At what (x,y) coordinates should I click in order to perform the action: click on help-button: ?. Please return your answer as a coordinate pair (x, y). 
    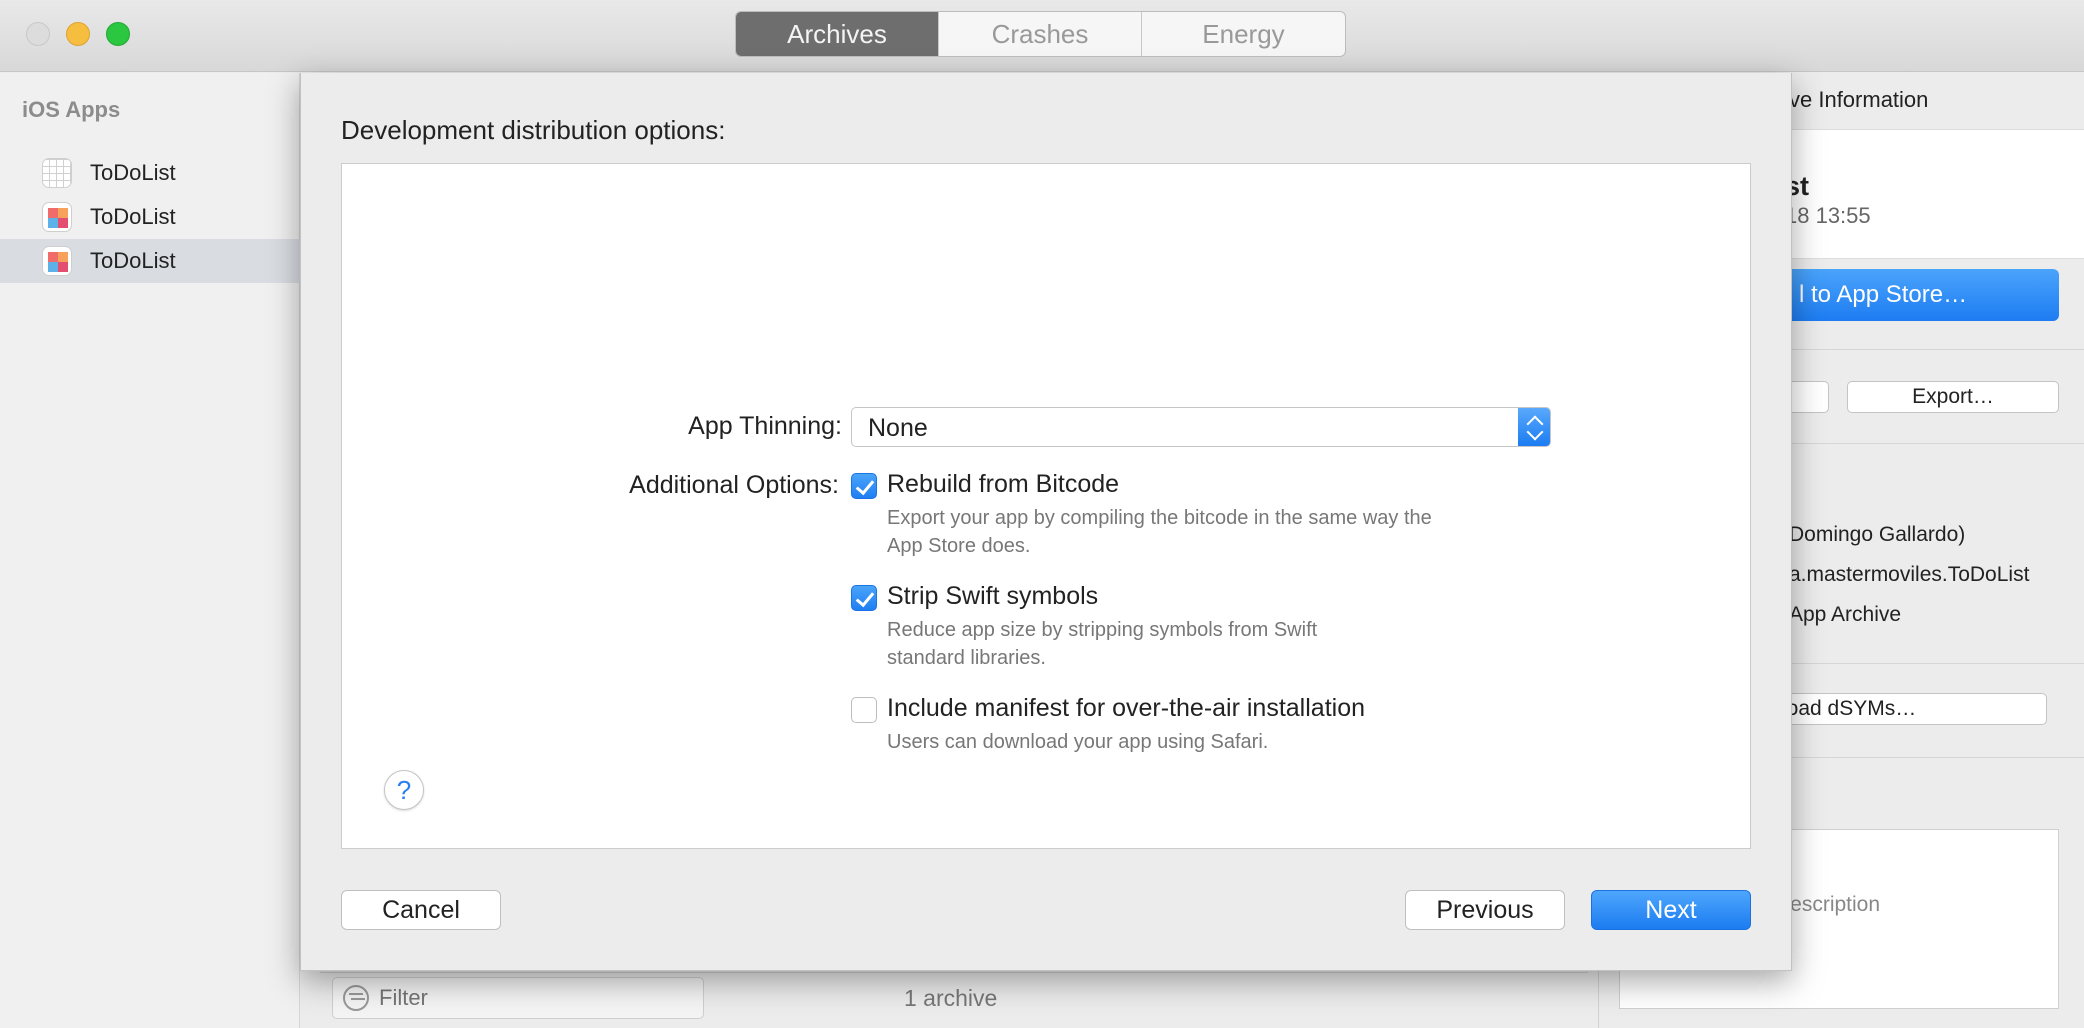
    Looking at the image, I should click on (404, 790).